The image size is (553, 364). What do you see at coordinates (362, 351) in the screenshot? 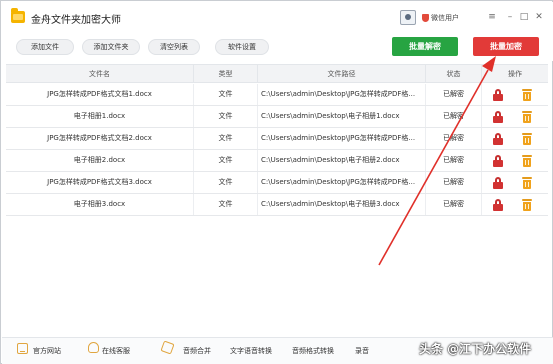
I see `record-link: 录音` at bounding box center [362, 351].